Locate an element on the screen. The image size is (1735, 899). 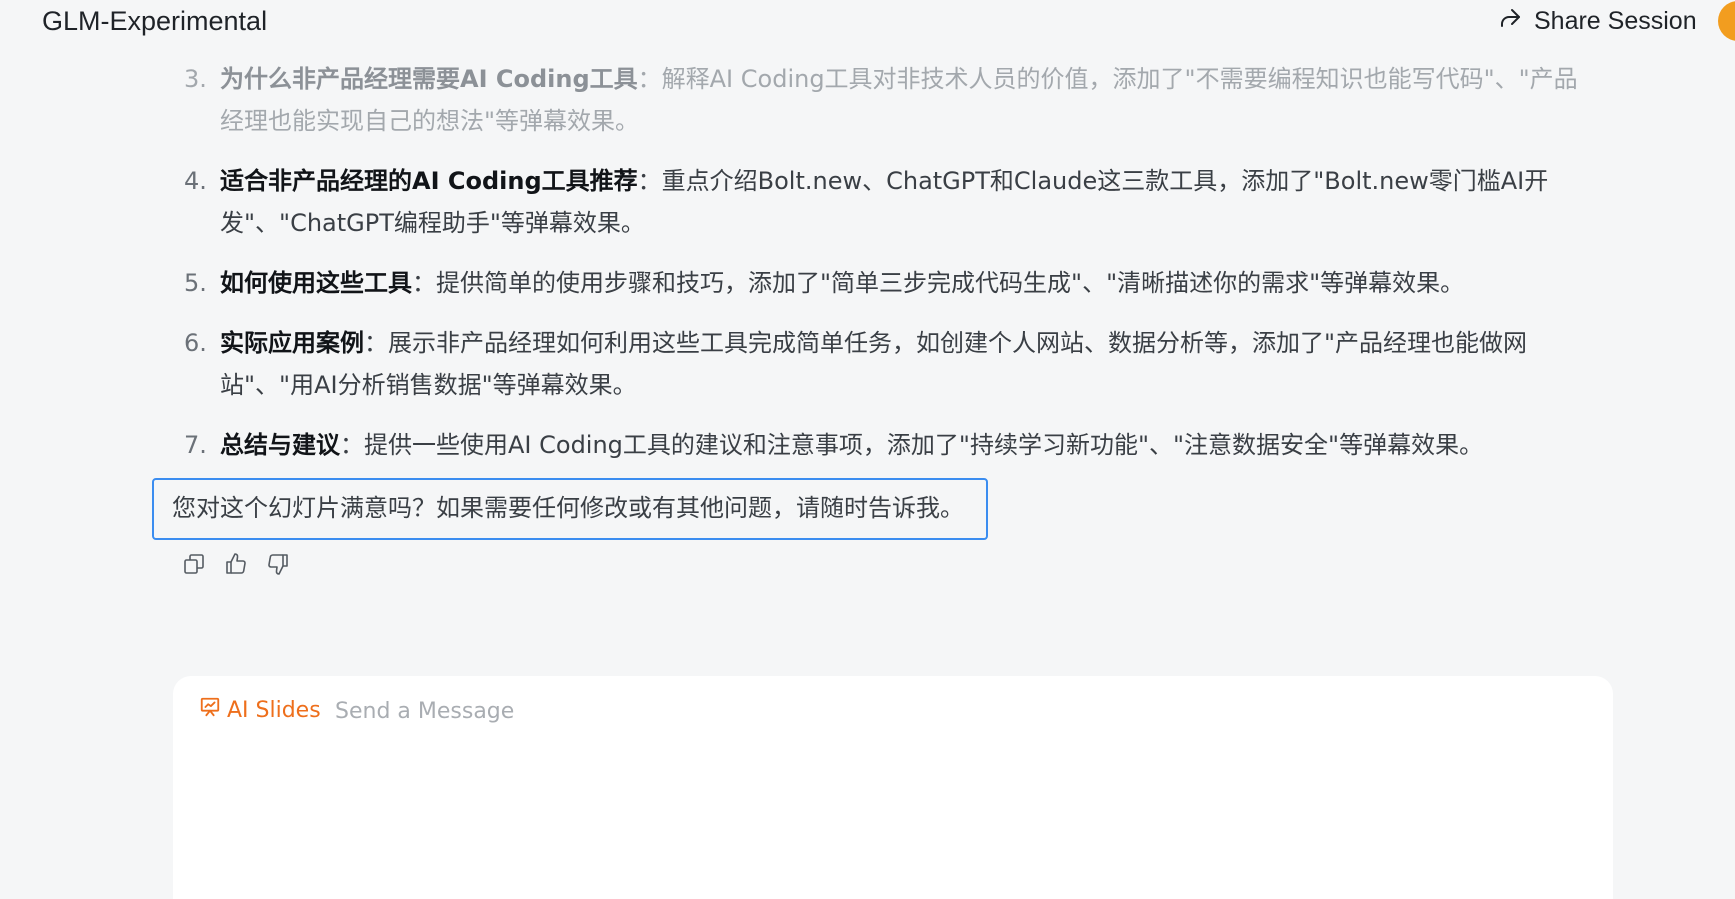
list-item-number: 4. is located at coordinates (195, 181).